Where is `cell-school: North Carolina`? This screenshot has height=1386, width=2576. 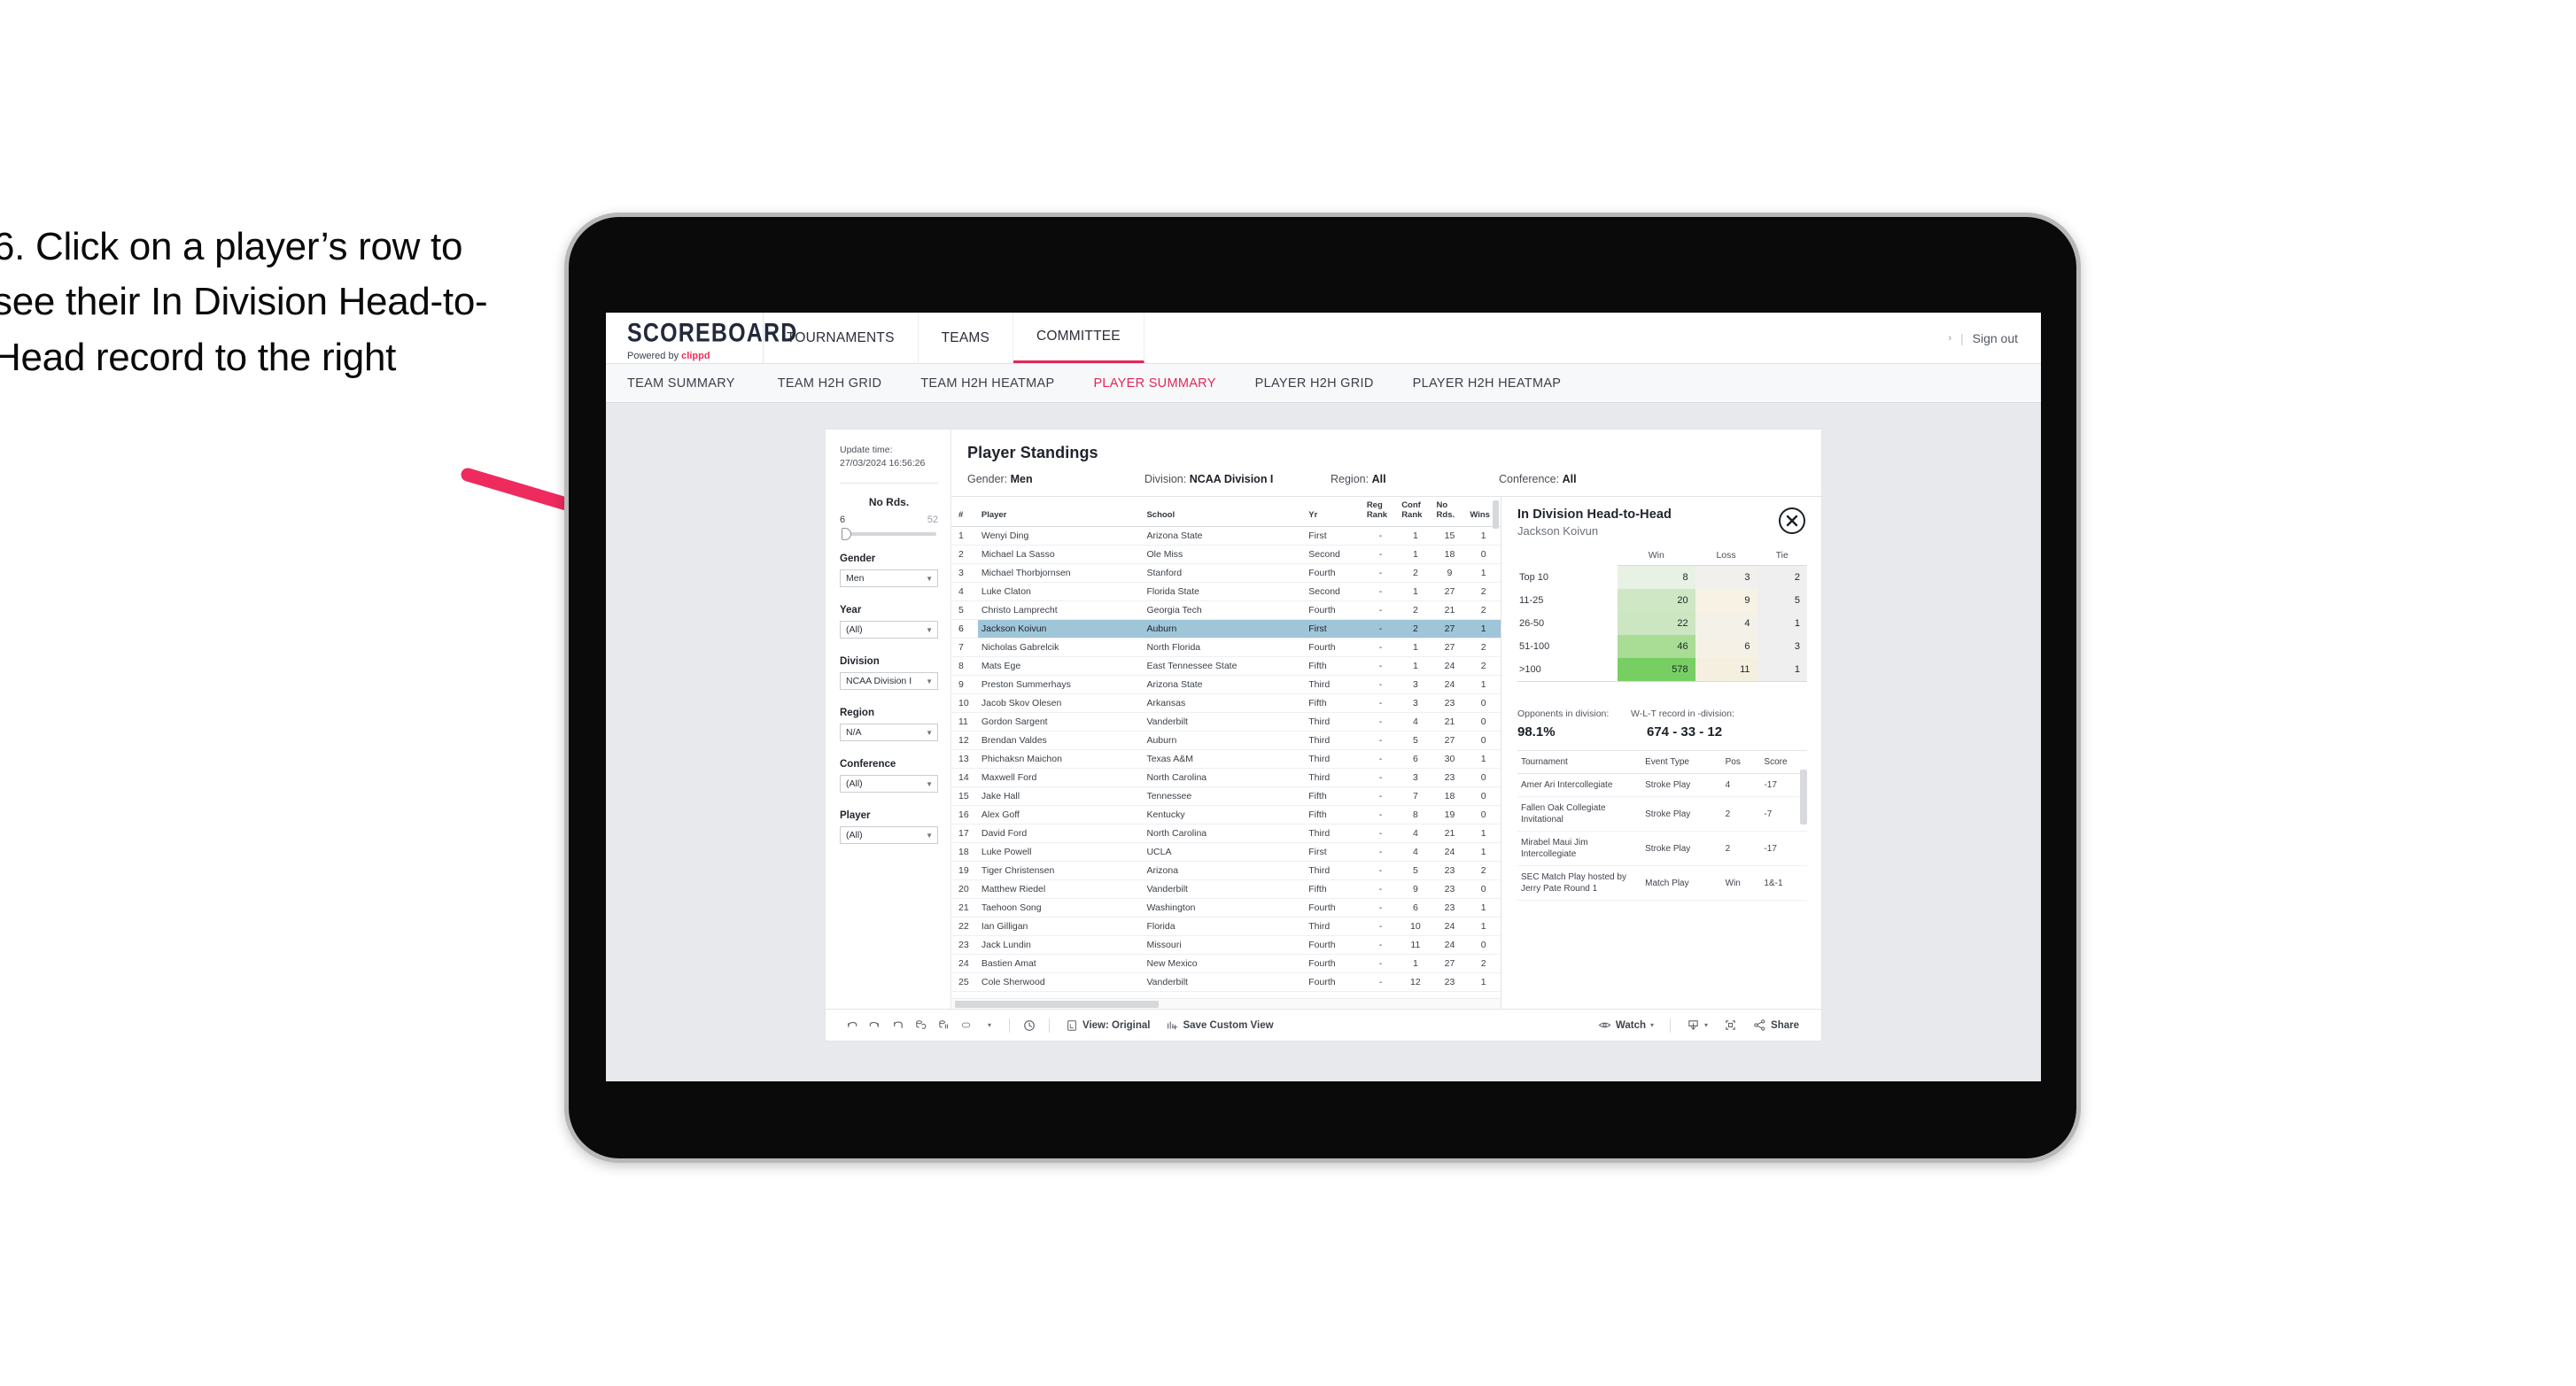 cell-school: North Carolina is located at coordinates (1224, 834).